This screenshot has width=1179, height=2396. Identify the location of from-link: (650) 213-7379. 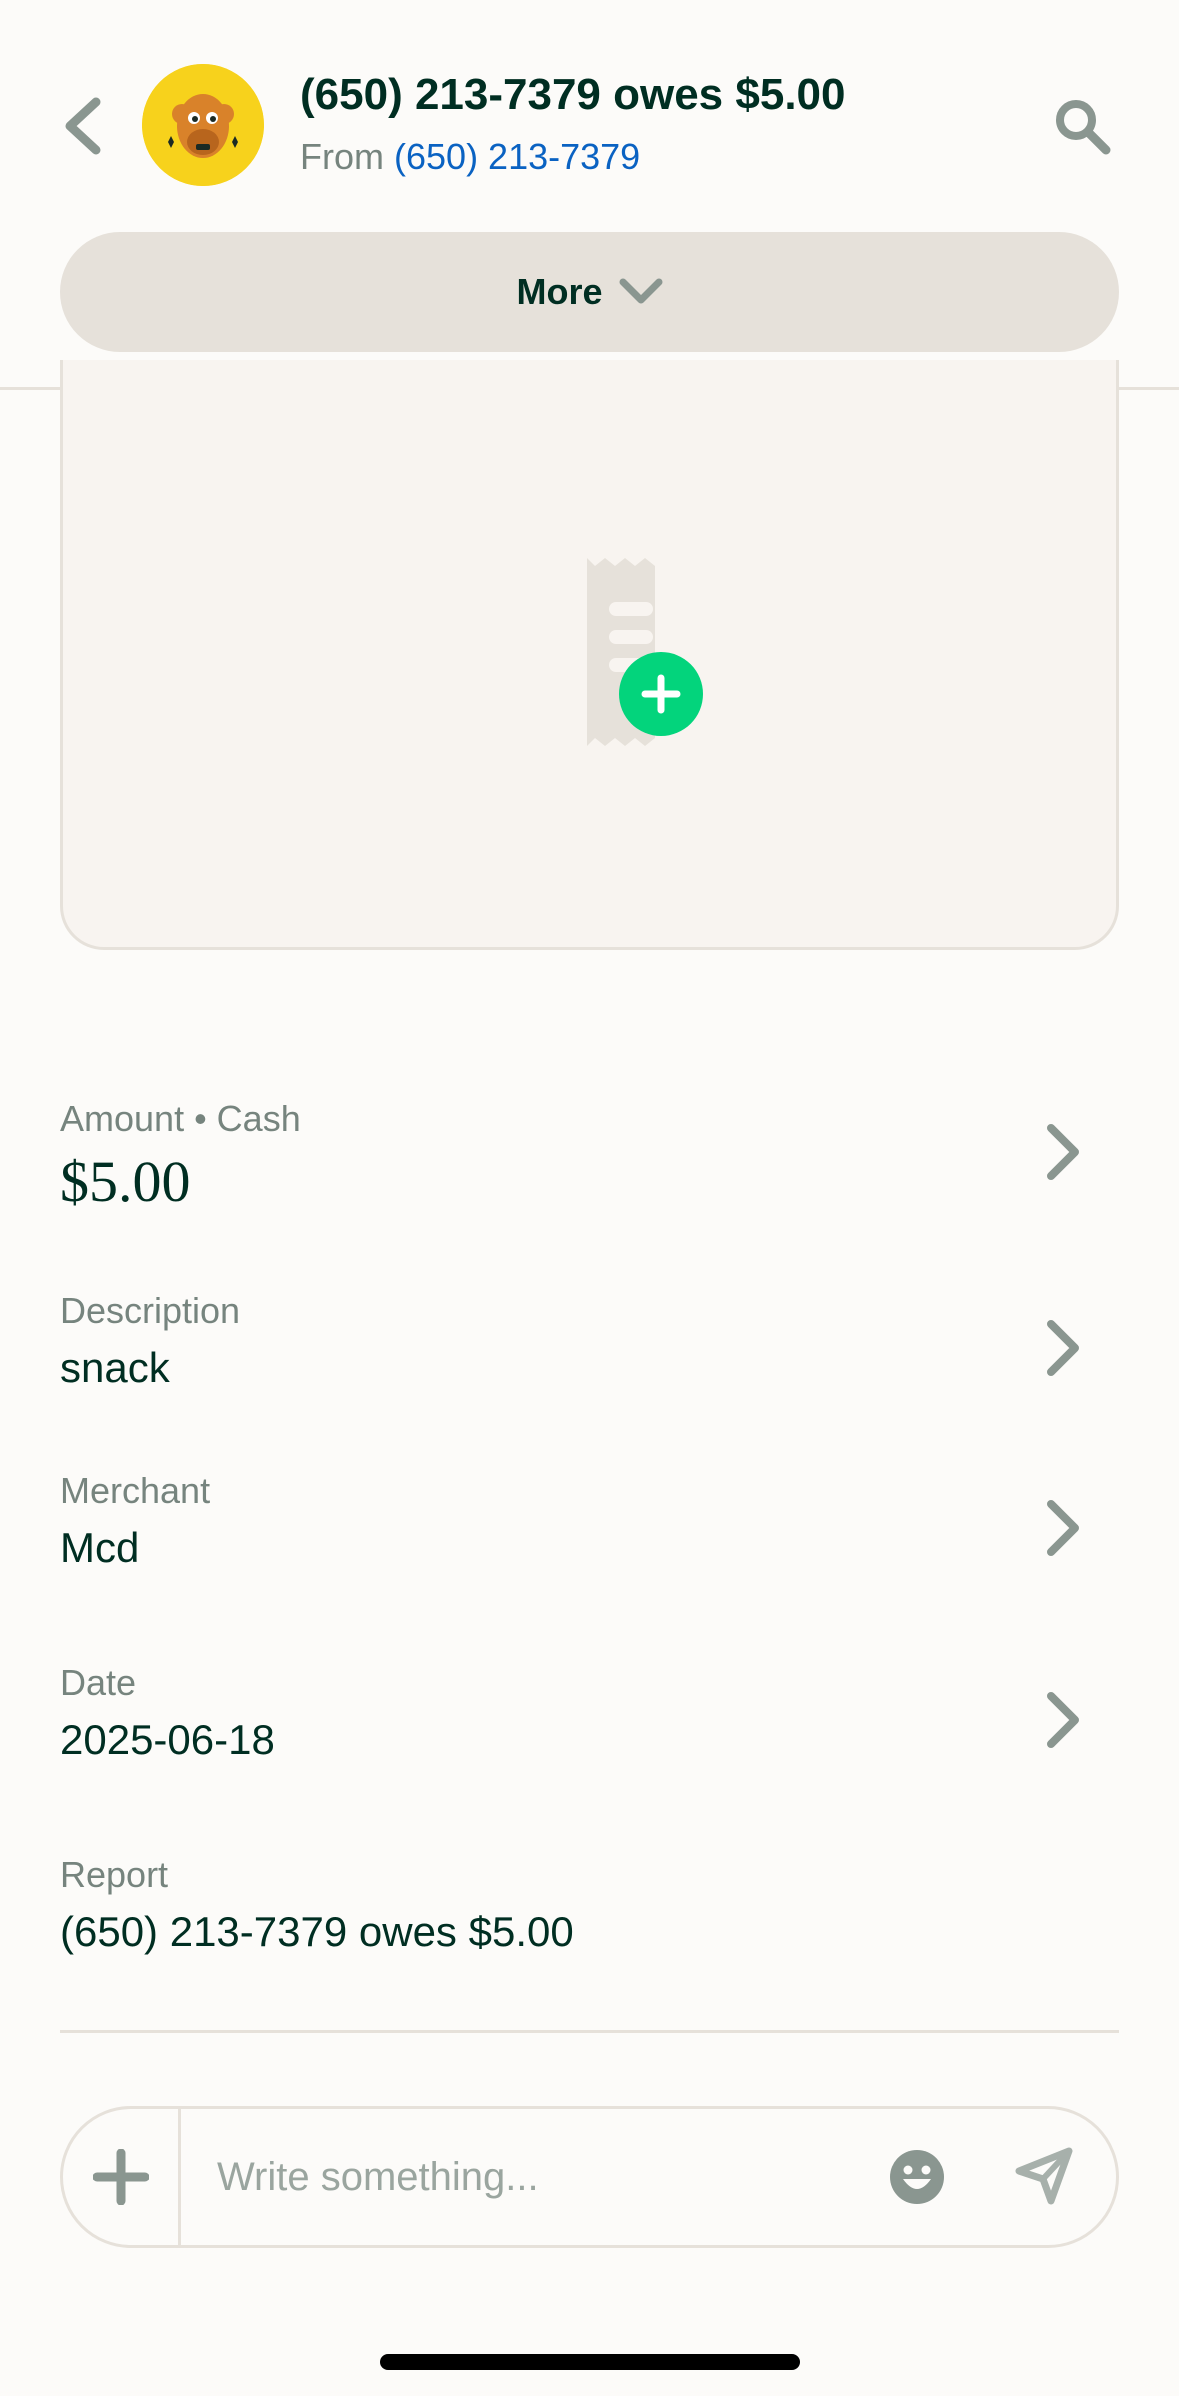
(517, 156).